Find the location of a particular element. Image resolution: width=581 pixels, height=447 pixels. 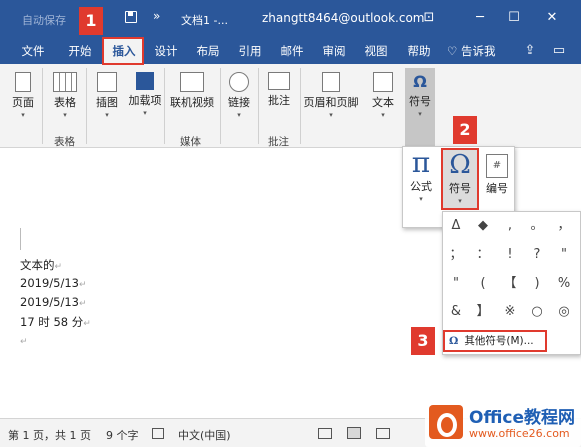

pictures-icon is located at coordinates (107, 82).